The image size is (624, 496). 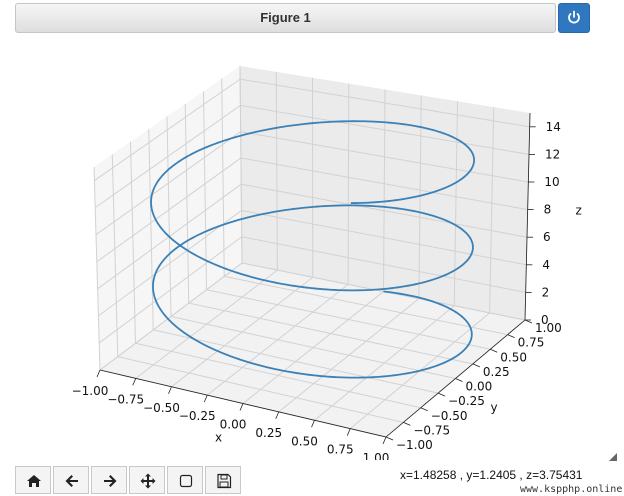 I want to click on figure-title: Figure 1, so click(x=285, y=17).